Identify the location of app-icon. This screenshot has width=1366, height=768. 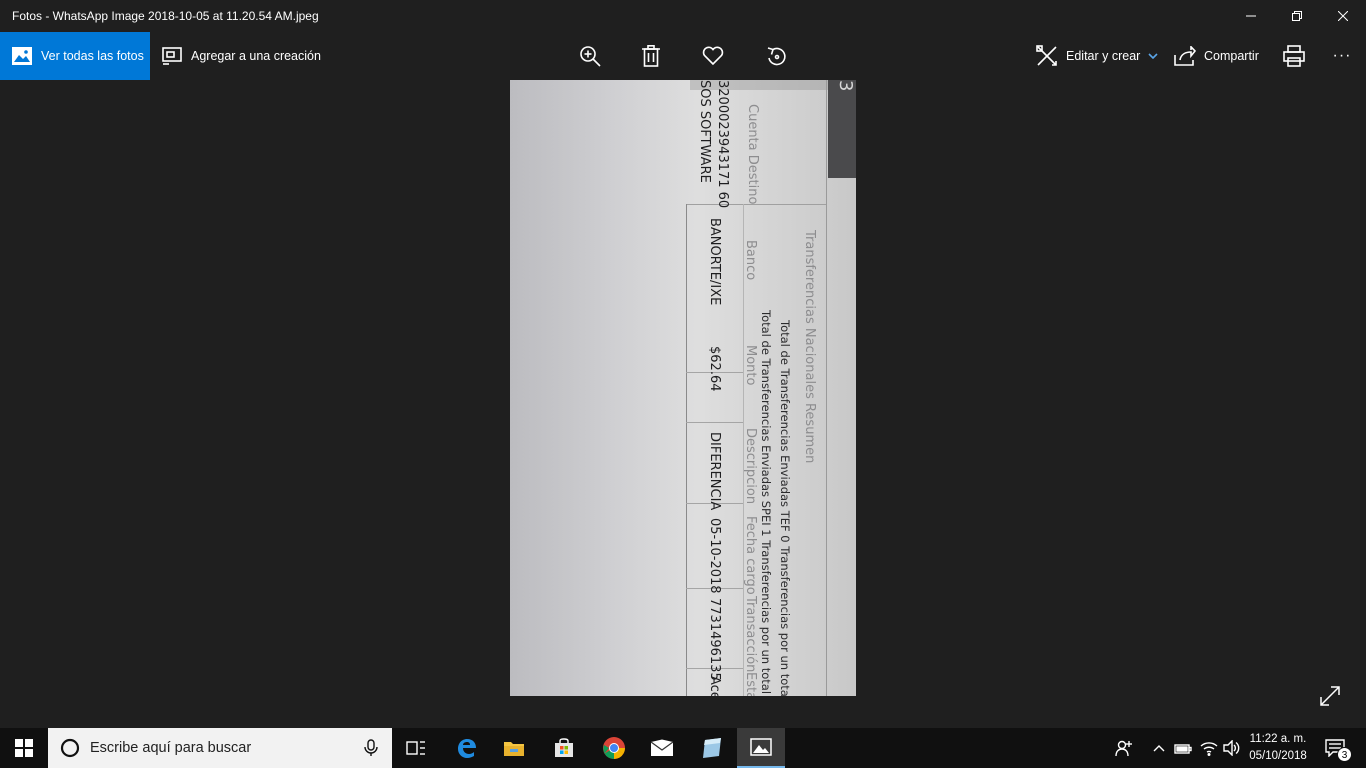
(712, 748).